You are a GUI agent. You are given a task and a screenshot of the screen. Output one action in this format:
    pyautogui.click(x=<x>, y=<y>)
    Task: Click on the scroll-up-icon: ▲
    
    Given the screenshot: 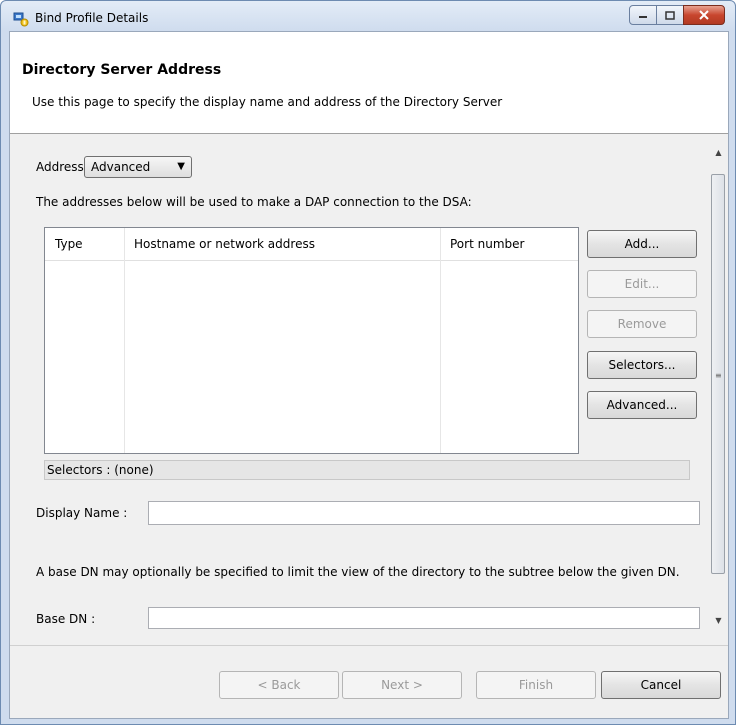 What is the action you would take?
    pyautogui.click(x=718, y=152)
    